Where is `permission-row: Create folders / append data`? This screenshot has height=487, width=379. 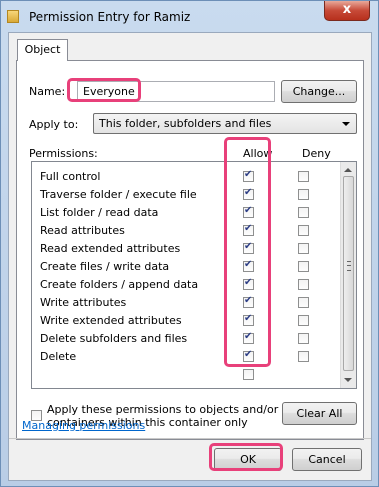
permission-row: Create folders / append data is located at coordinates (178, 285).